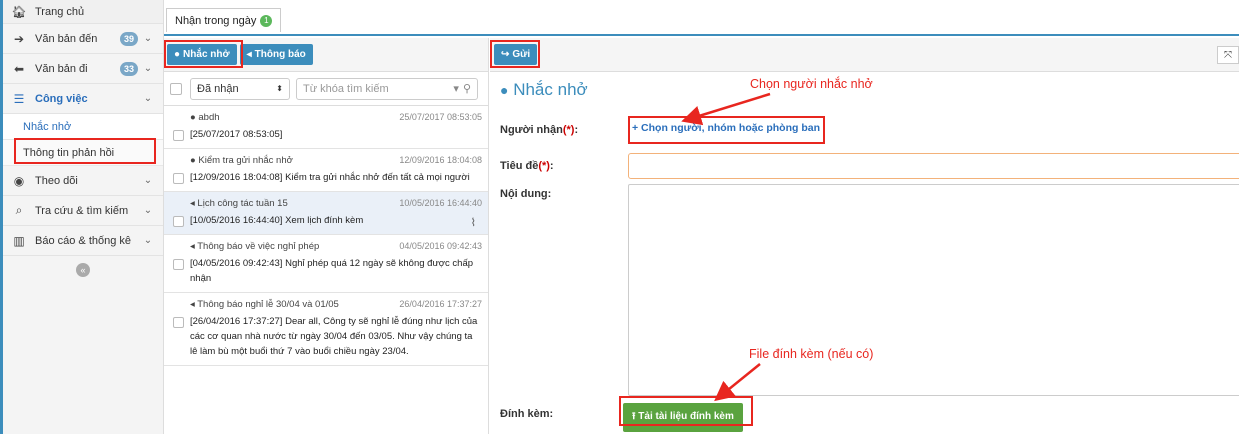 Image resolution: width=1239 pixels, height=434 pixels. Describe the element at coordinates (440, 304) in the screenshot. I see `message-date: 26/04/2016 17:37:27` at that location.